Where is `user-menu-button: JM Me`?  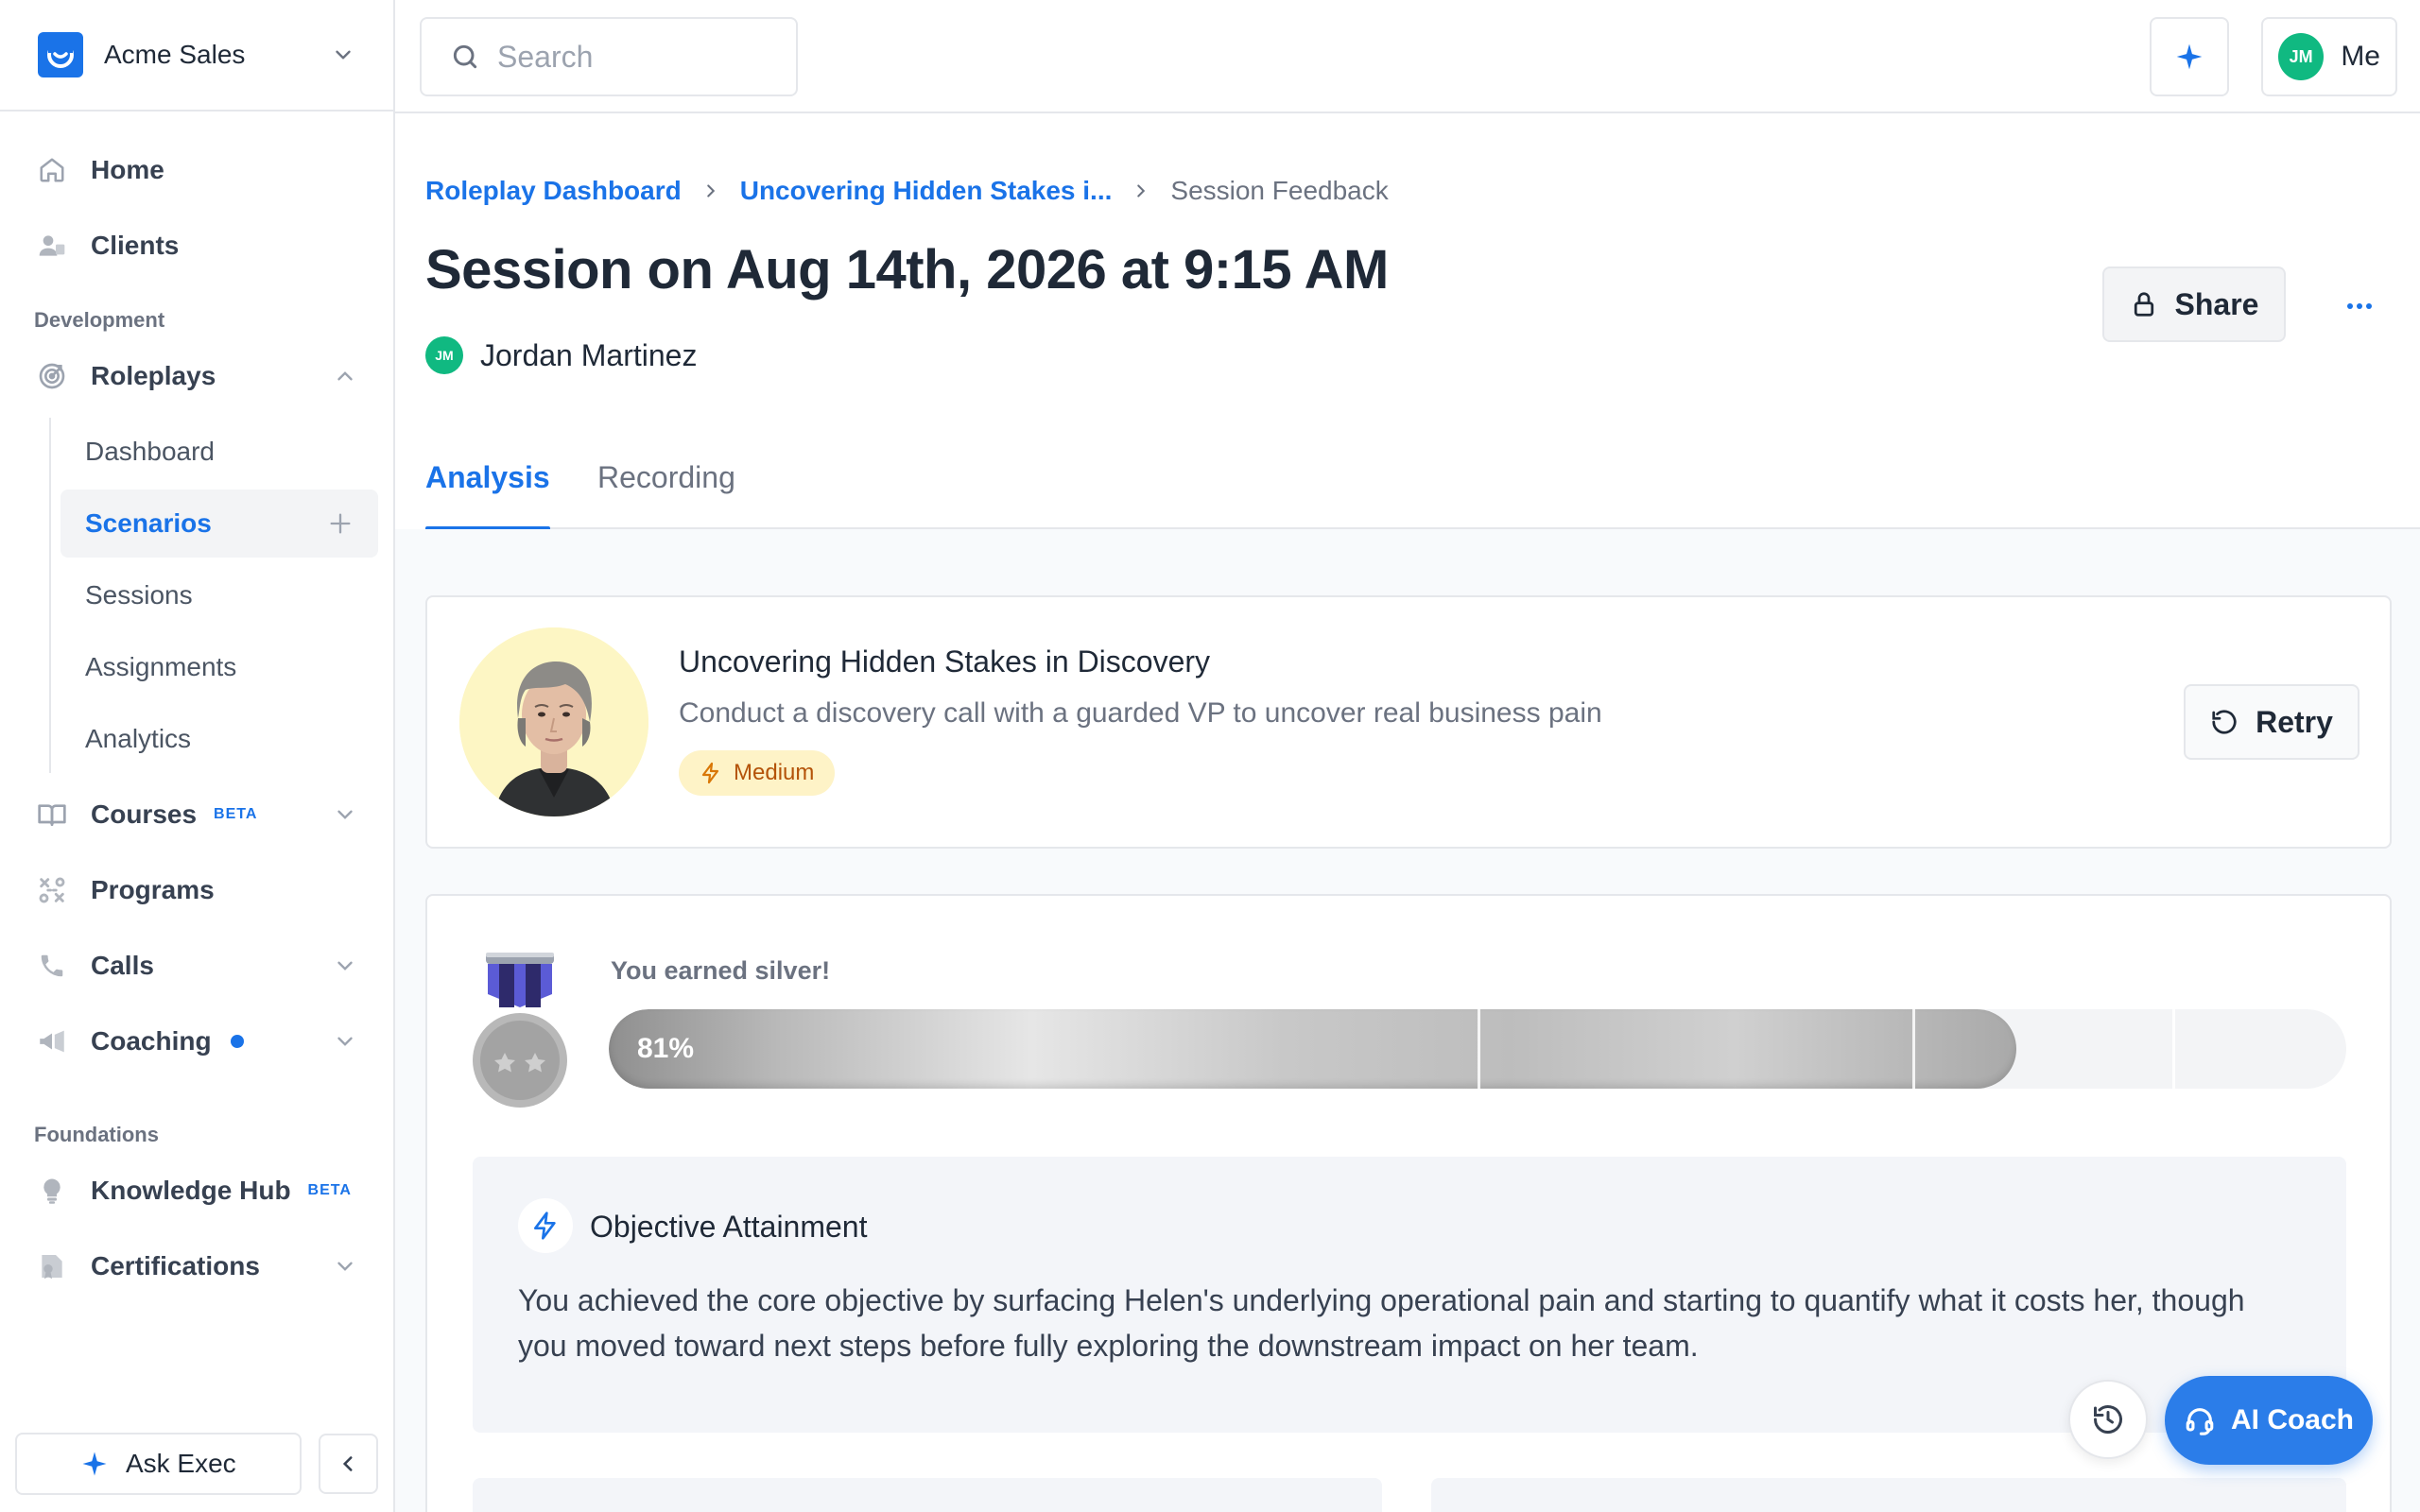
user-menu-button: JM Me is located at coordinates (2329, 56).